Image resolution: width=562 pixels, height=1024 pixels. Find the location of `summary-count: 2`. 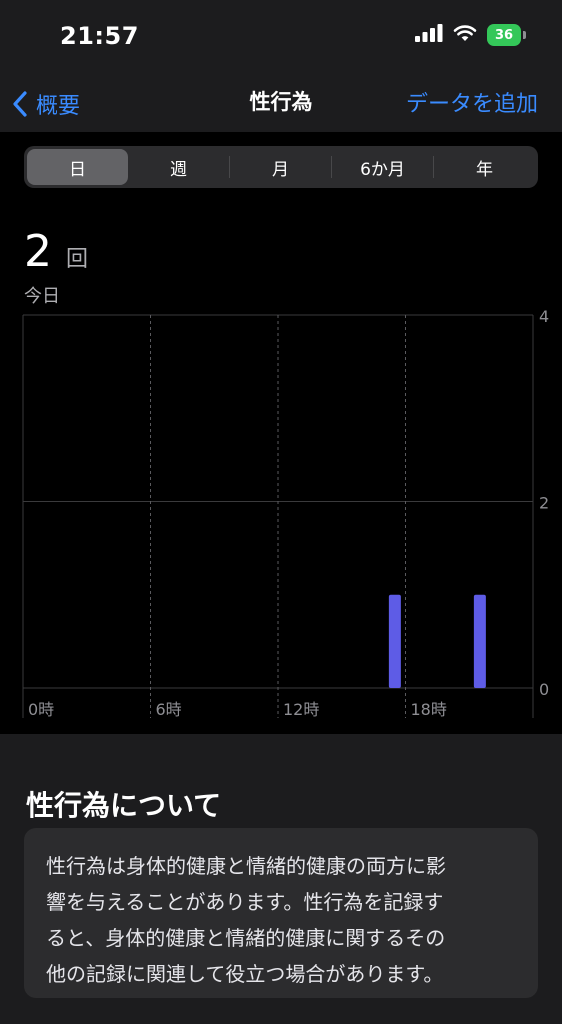

summary-count: 2 is located at coordinates (38, 251).